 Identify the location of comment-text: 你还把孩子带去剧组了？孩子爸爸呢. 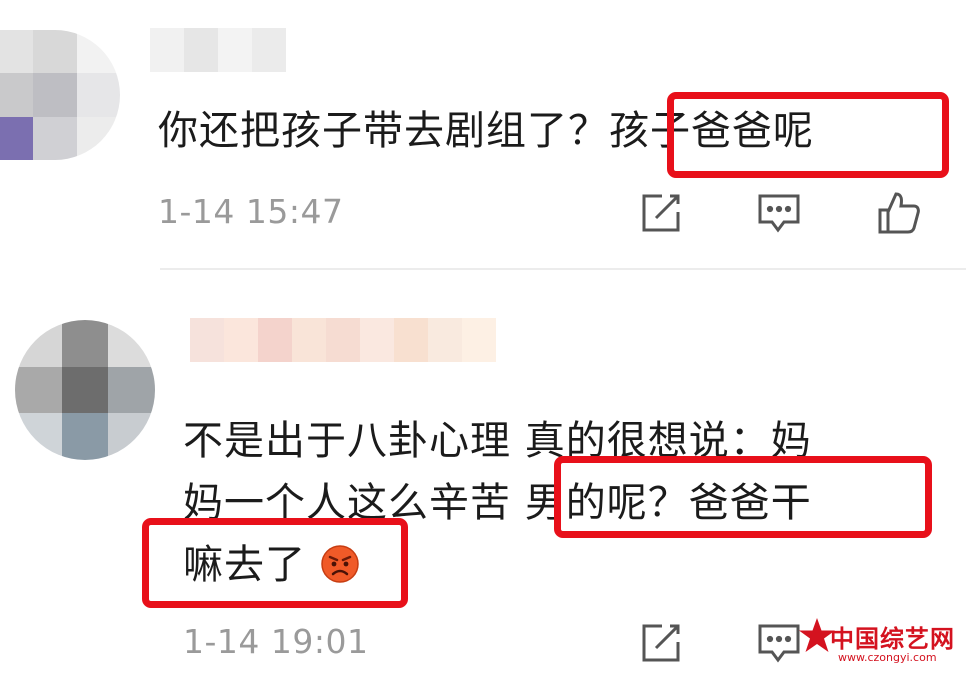
(486, 131).